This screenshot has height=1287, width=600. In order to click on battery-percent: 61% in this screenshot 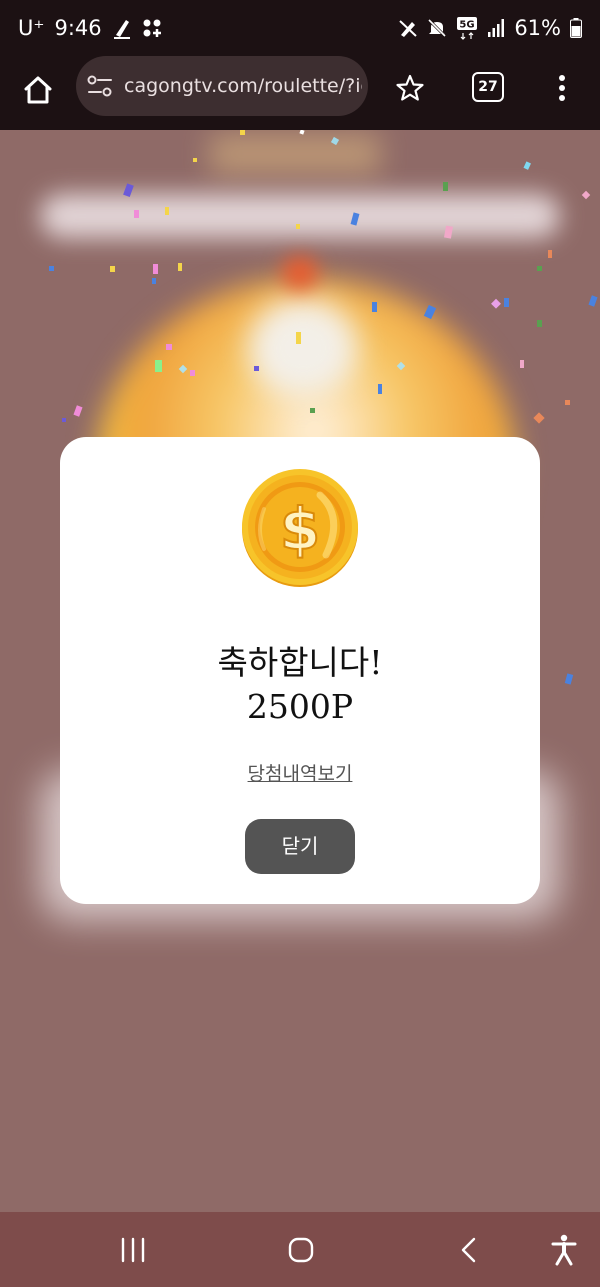, I will do `click(537, 28)`.